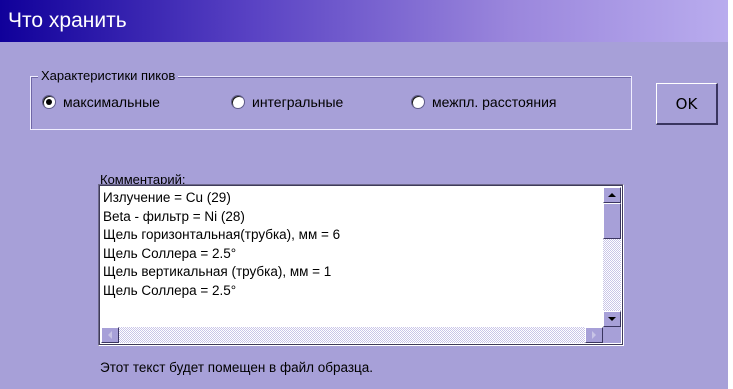 The image size is (733, 389). I want to click on horizontal-scrollbar, so click(352, 335).